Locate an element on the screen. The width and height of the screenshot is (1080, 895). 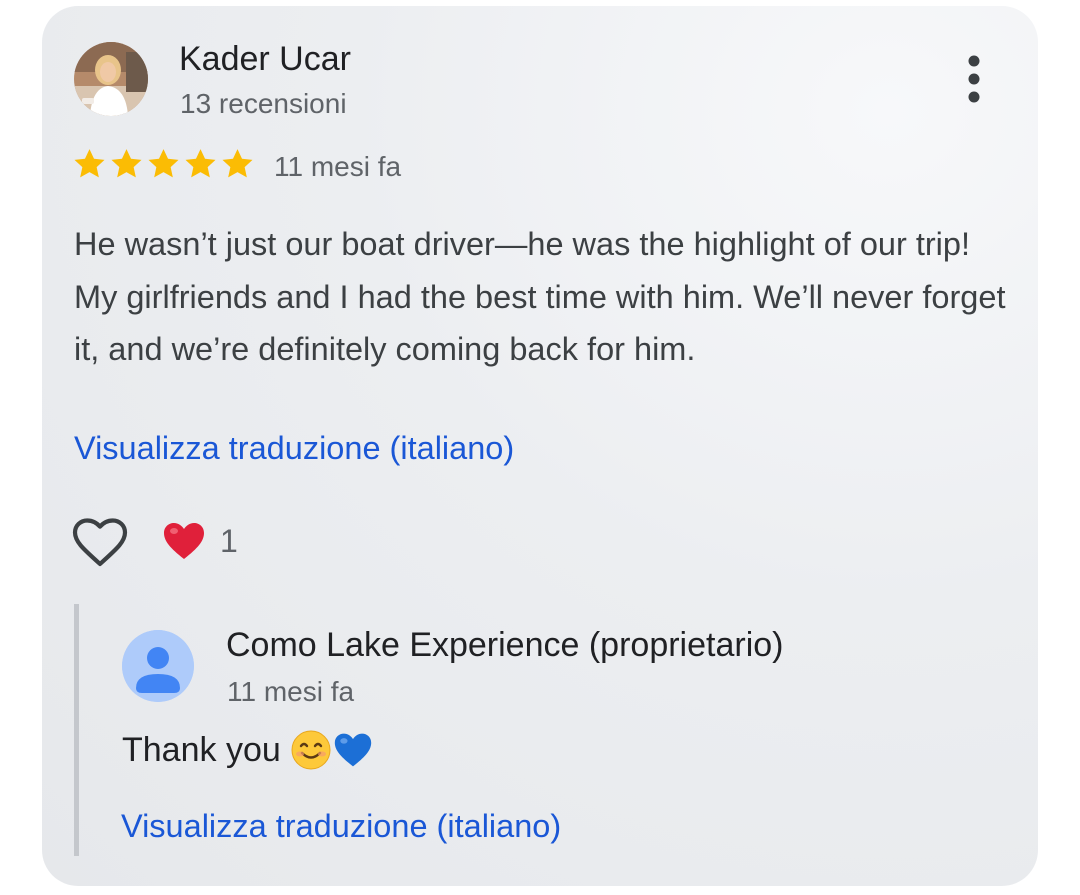
heart-outline-icon is located at coordinates (100, 542).